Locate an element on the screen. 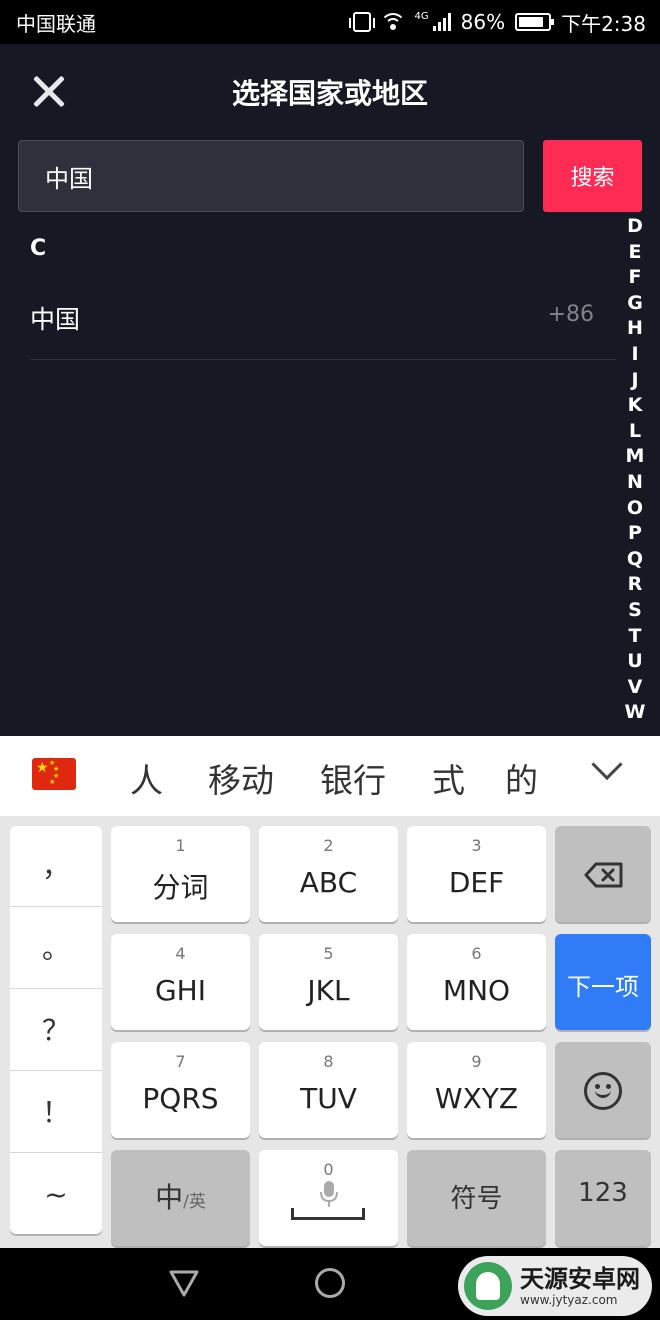 This screenshot has width=660, height=1320. key-label: PQRS is located at coordinates (180, 1098).